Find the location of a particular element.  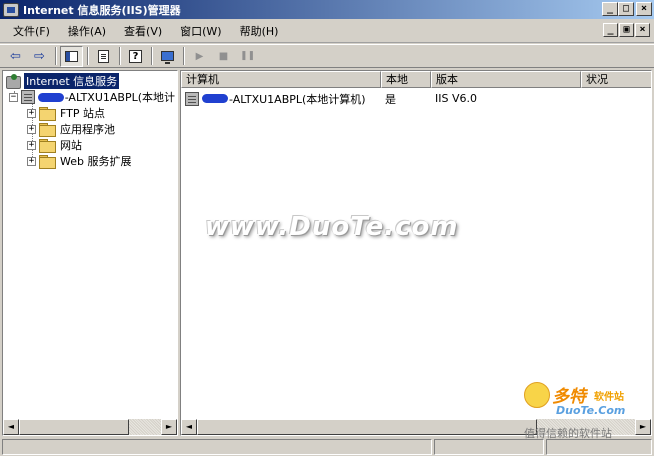

menu-action: 操作(A) is located at coordinates (87, 31).